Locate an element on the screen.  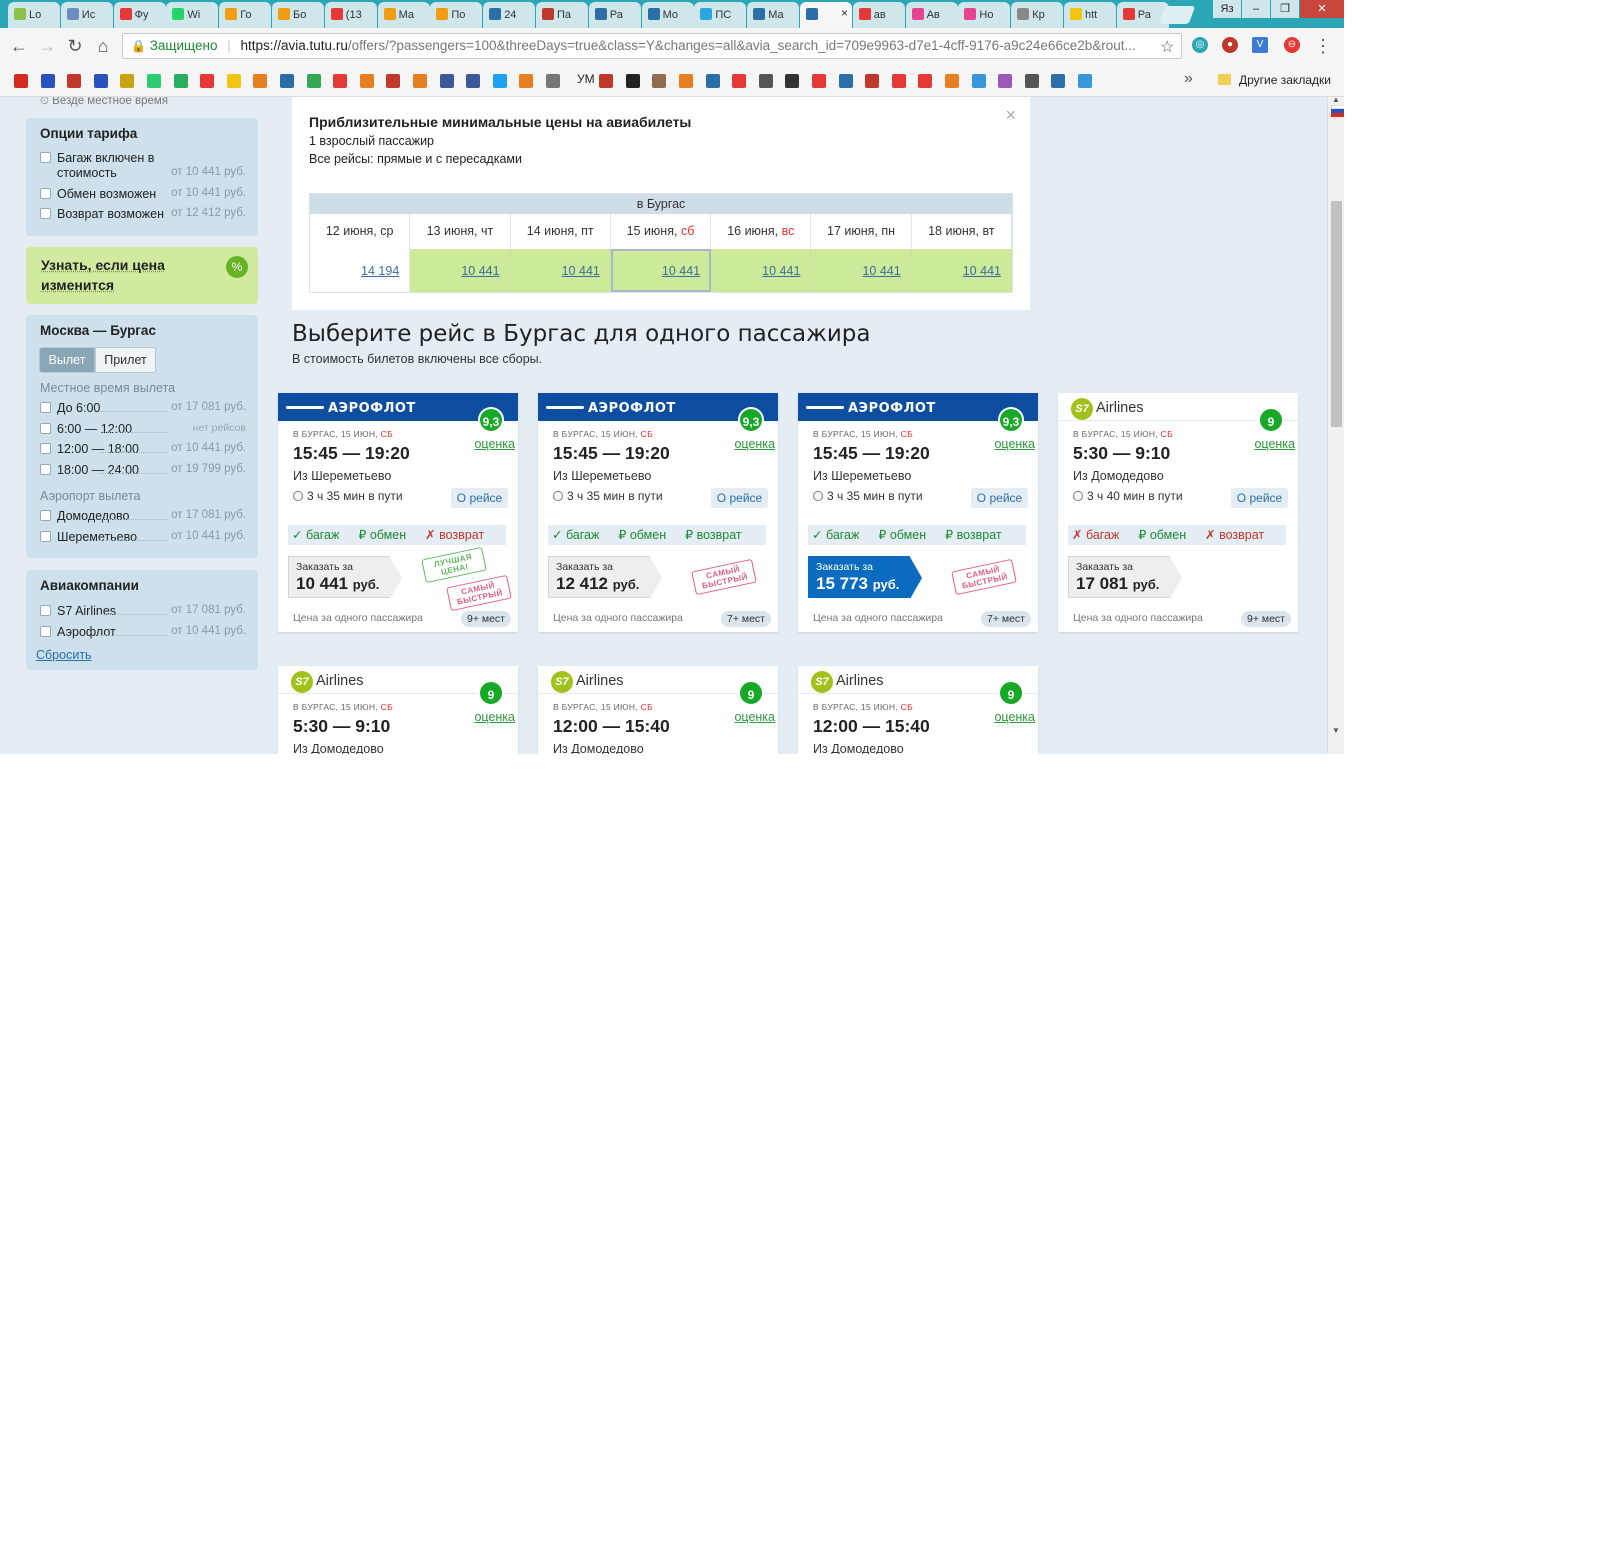
airport-option: Домодедово от 17 081 руб. is located at coordinates (143, 516).